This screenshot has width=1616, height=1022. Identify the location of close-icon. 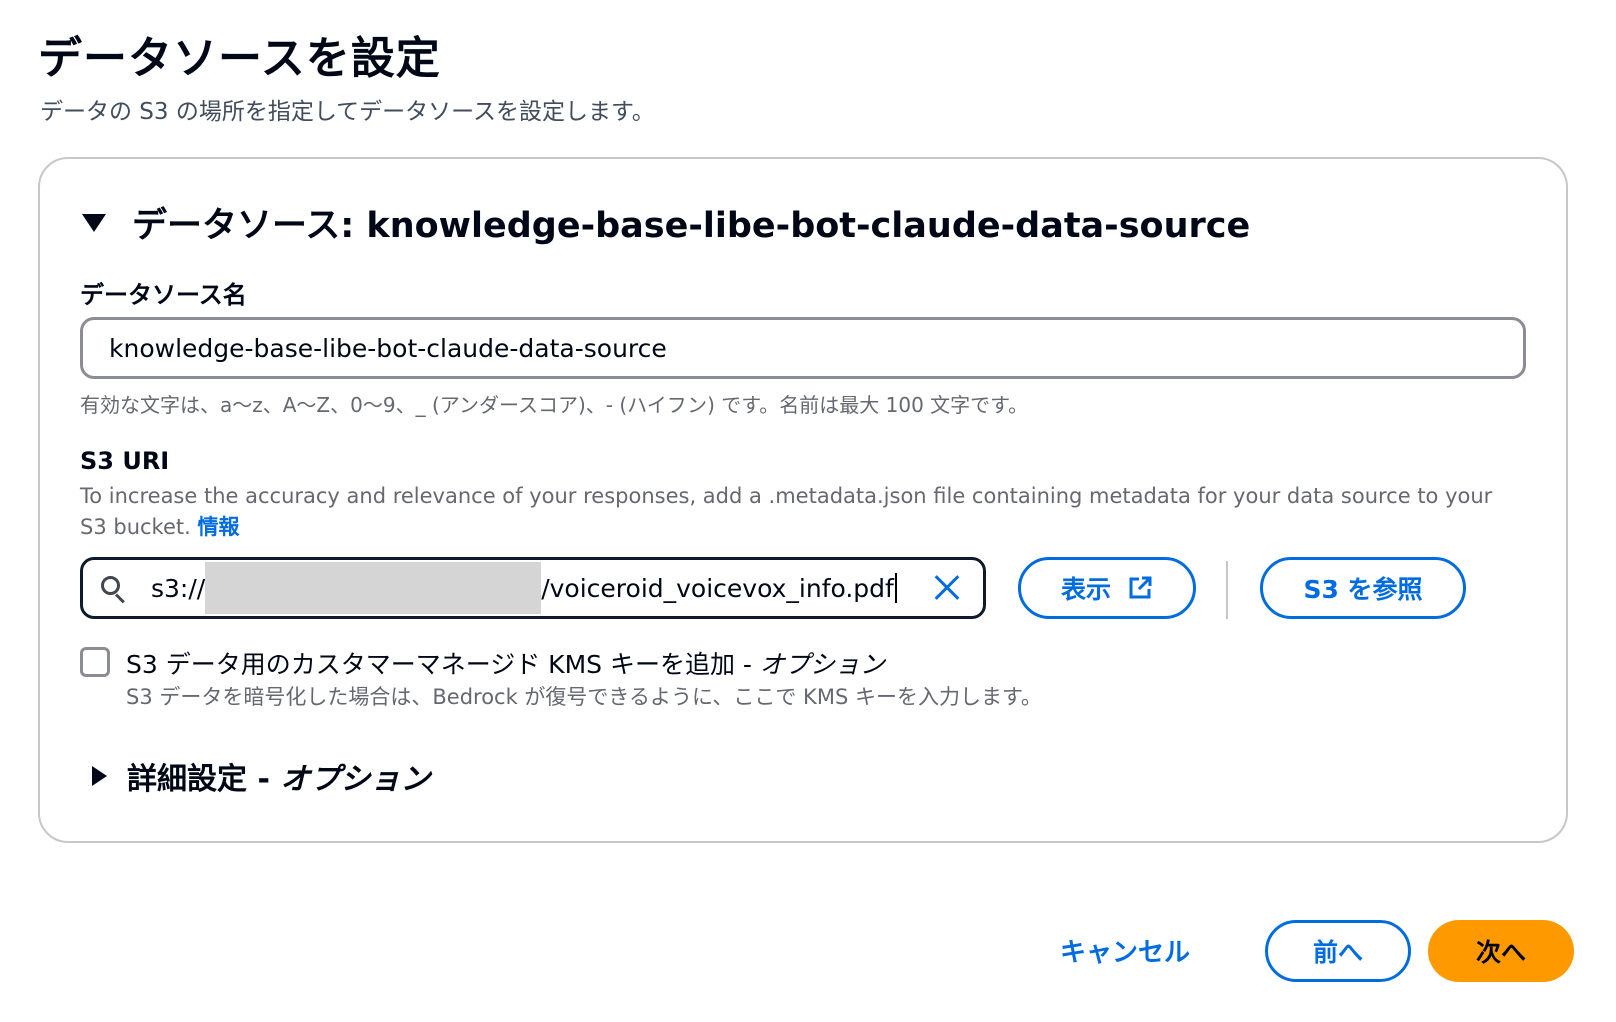
(947, 588).